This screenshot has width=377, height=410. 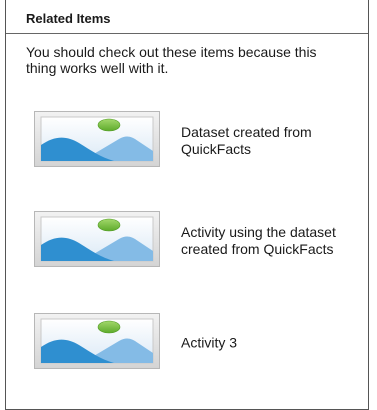 I want to click on related-item: Dataset created from QuickFacts, so click(x=194, y=141).